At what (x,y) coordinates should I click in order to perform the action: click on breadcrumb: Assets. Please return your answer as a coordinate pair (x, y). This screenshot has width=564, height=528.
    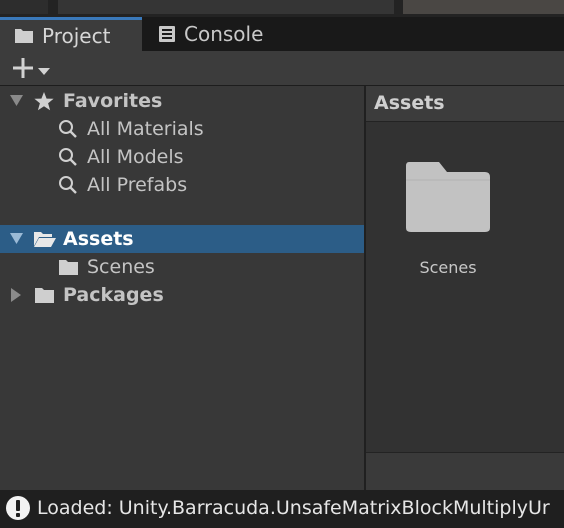
    Looking at the image, I should click on (465, 104).